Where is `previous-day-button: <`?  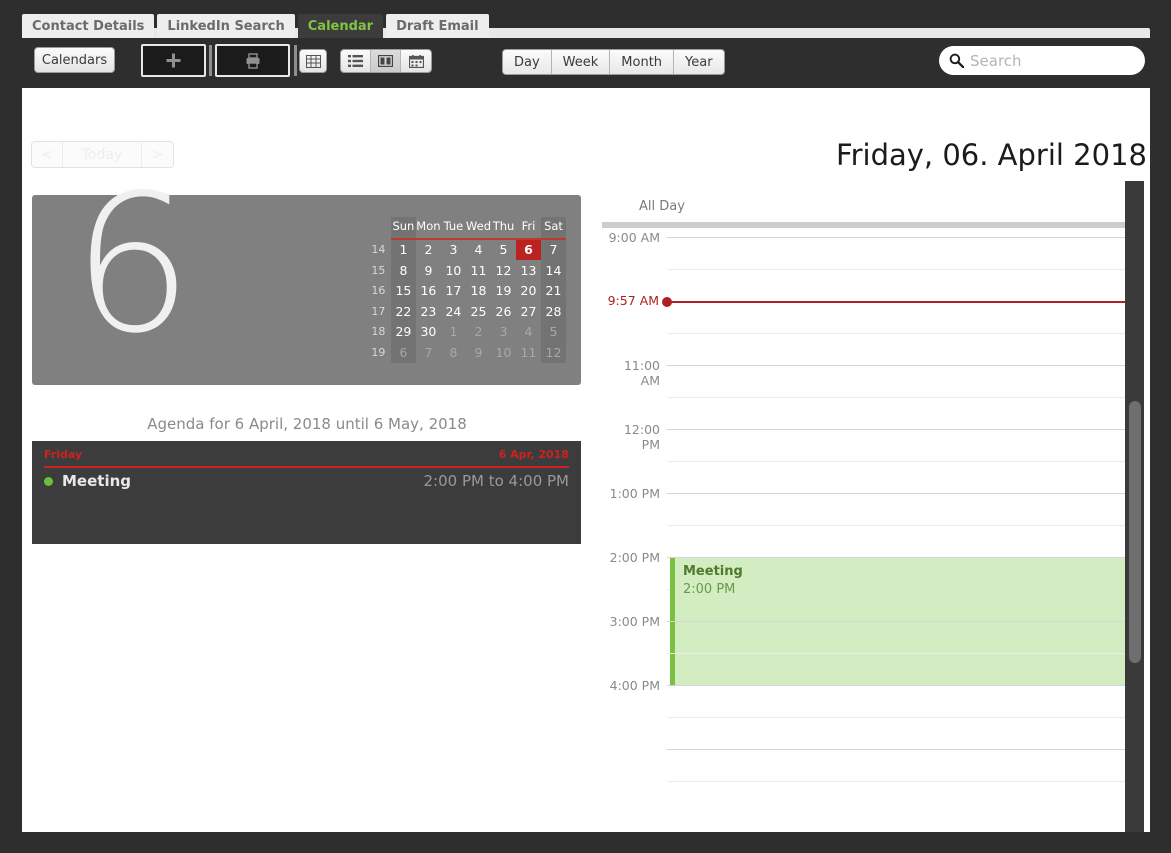 previous-day-button: < is located at coordinates (47, 154).